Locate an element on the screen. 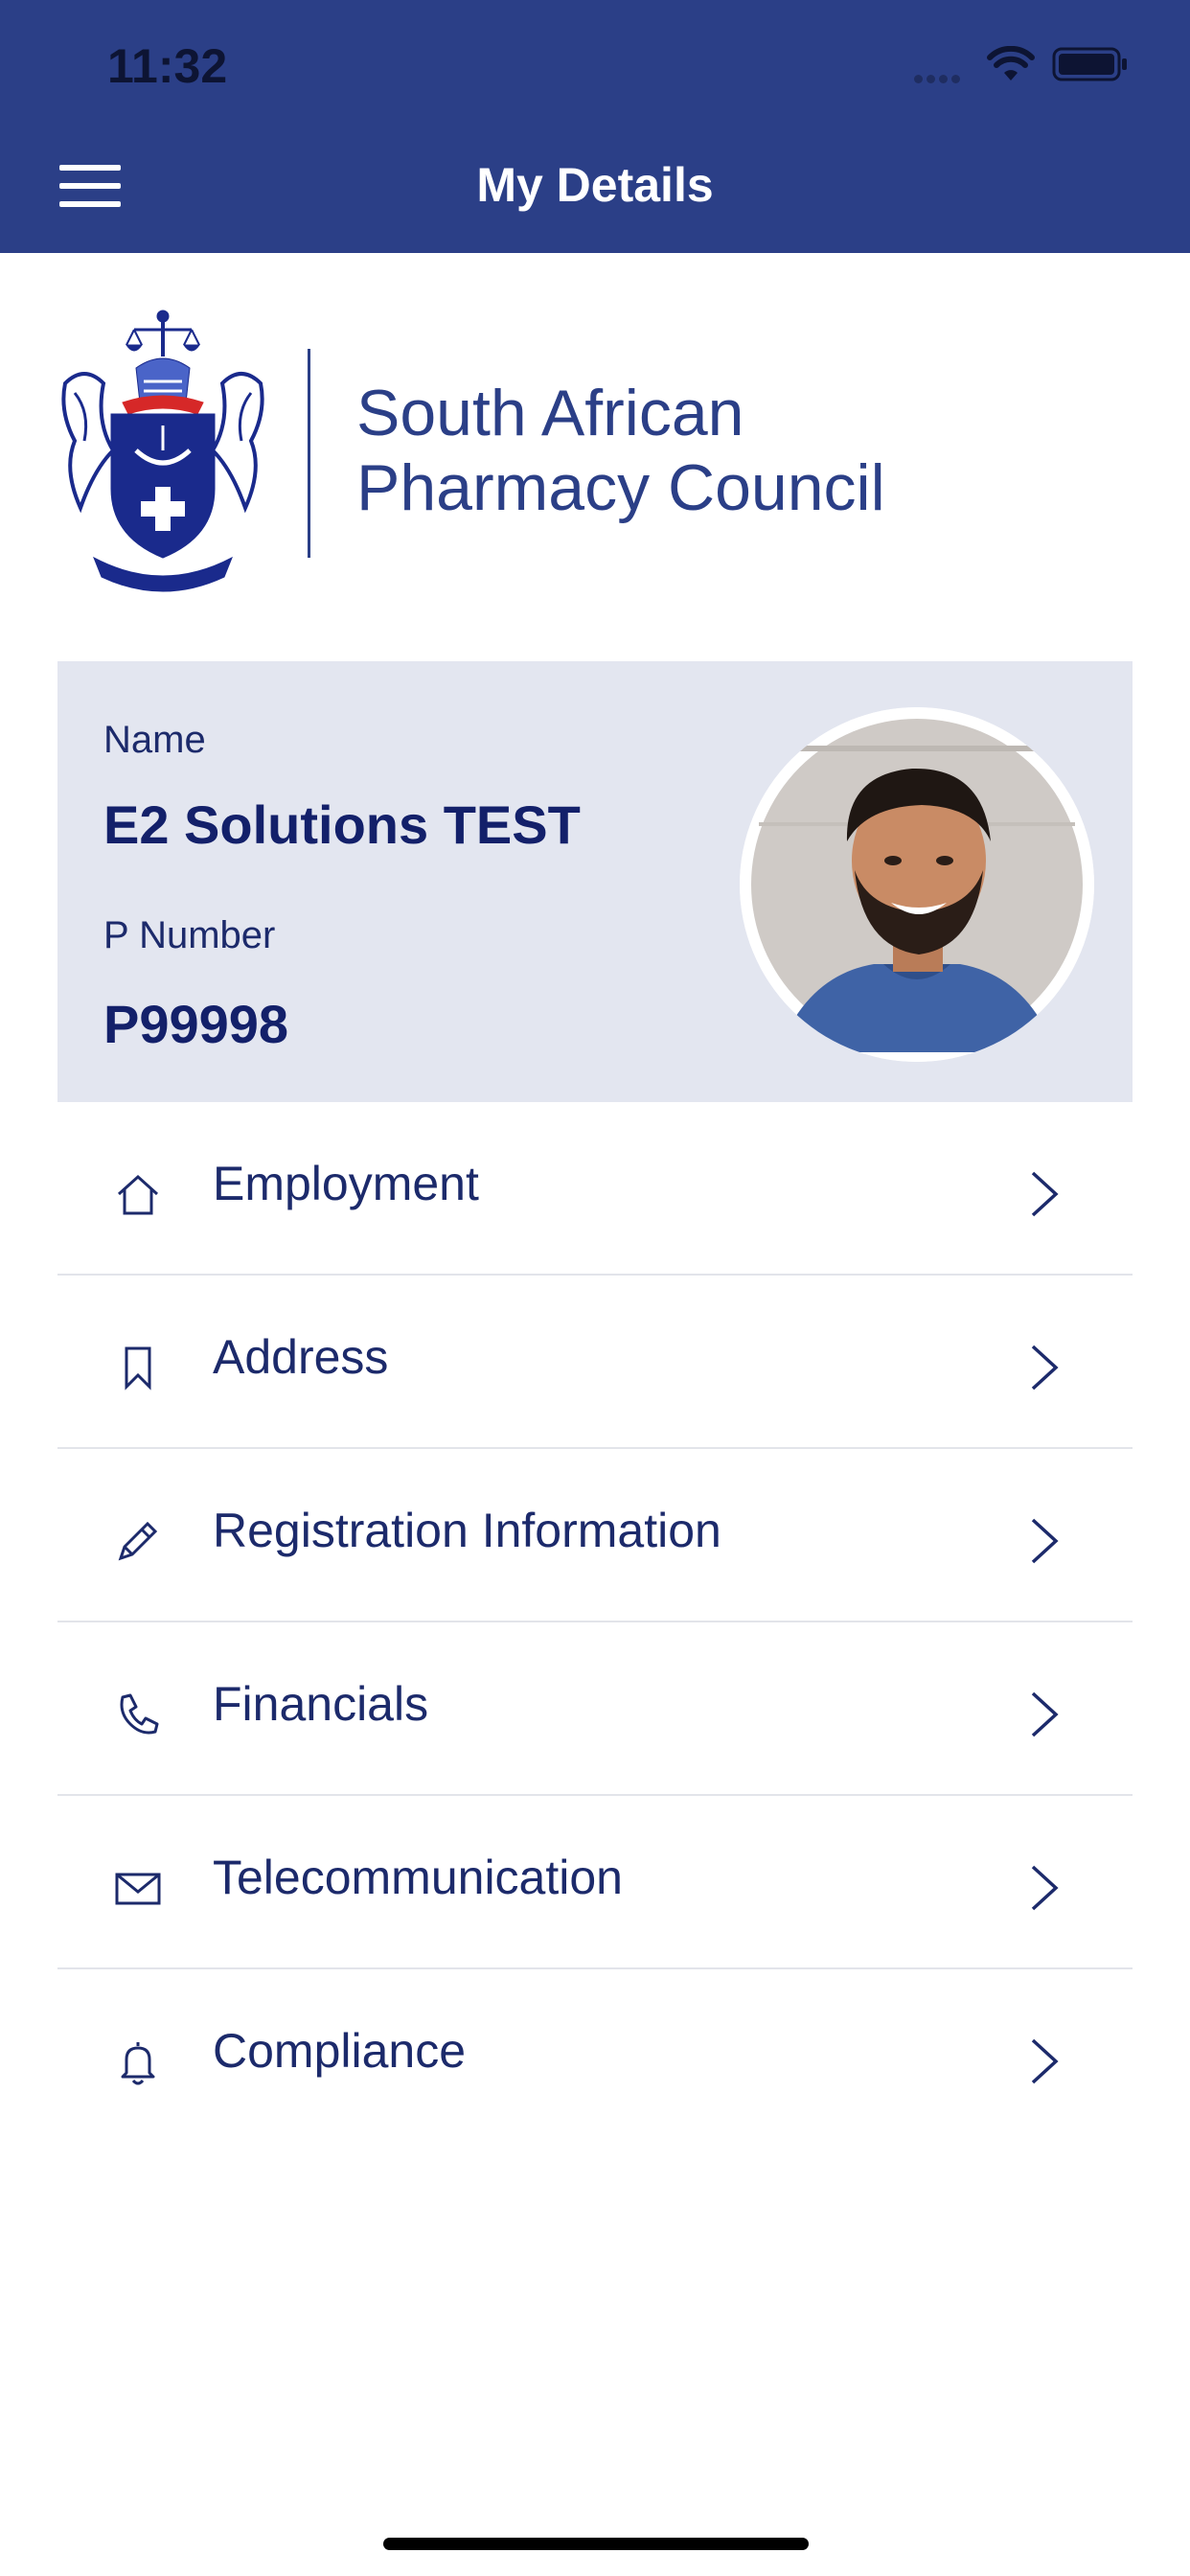  status-time: 11:32 is located at coordinates (167, 66).